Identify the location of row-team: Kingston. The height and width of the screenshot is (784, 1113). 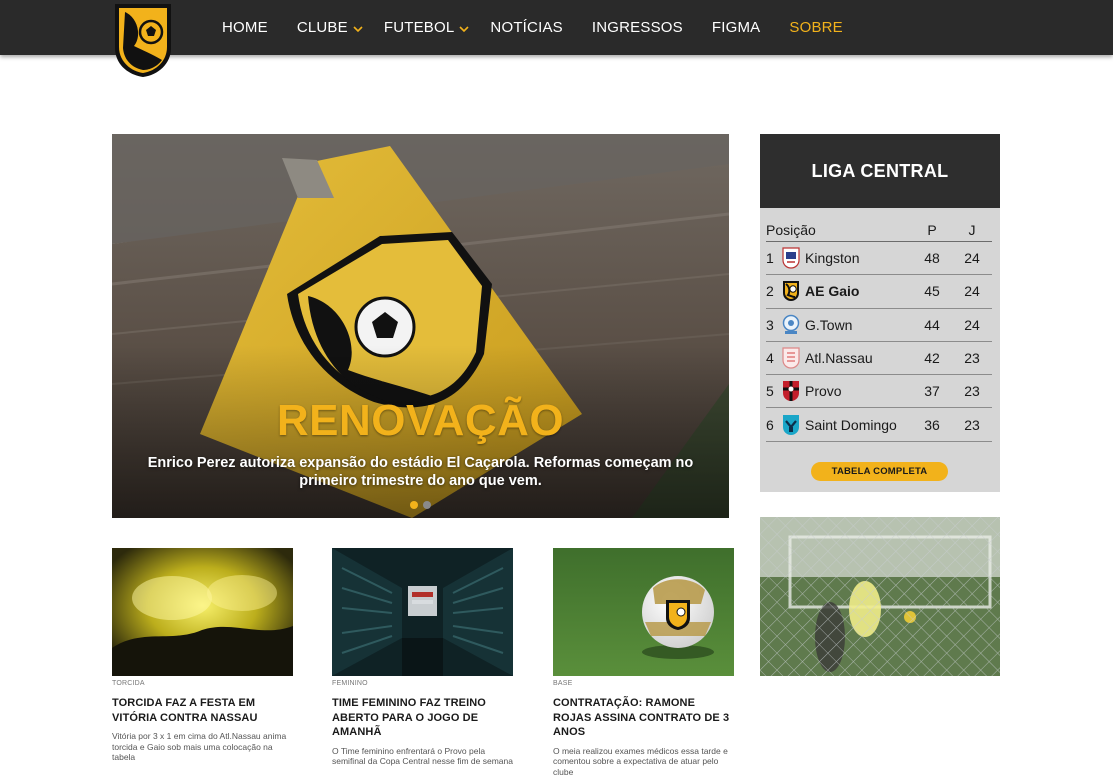
(832, 258).